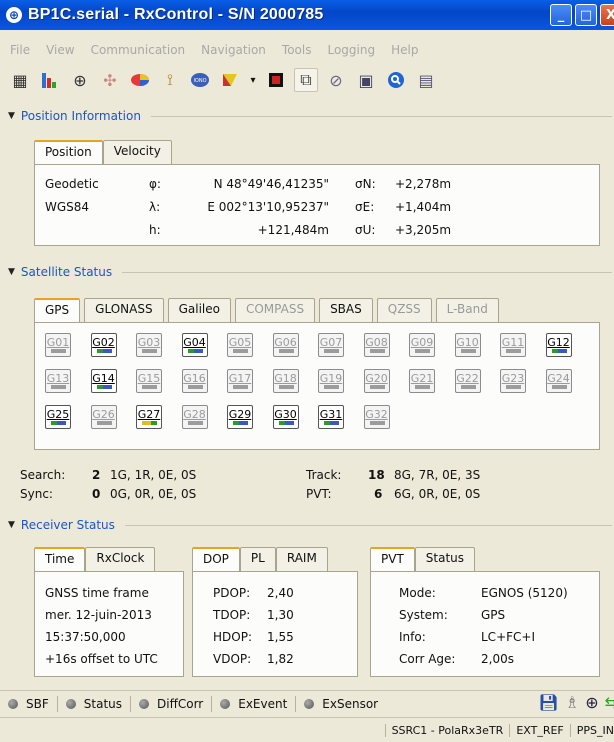 This screenshot has height=742, width=614. What do you see at coordinates (549, 702) in the screenshot?
I see `save-icon: 💾︎` at bounding box center [549, 702].